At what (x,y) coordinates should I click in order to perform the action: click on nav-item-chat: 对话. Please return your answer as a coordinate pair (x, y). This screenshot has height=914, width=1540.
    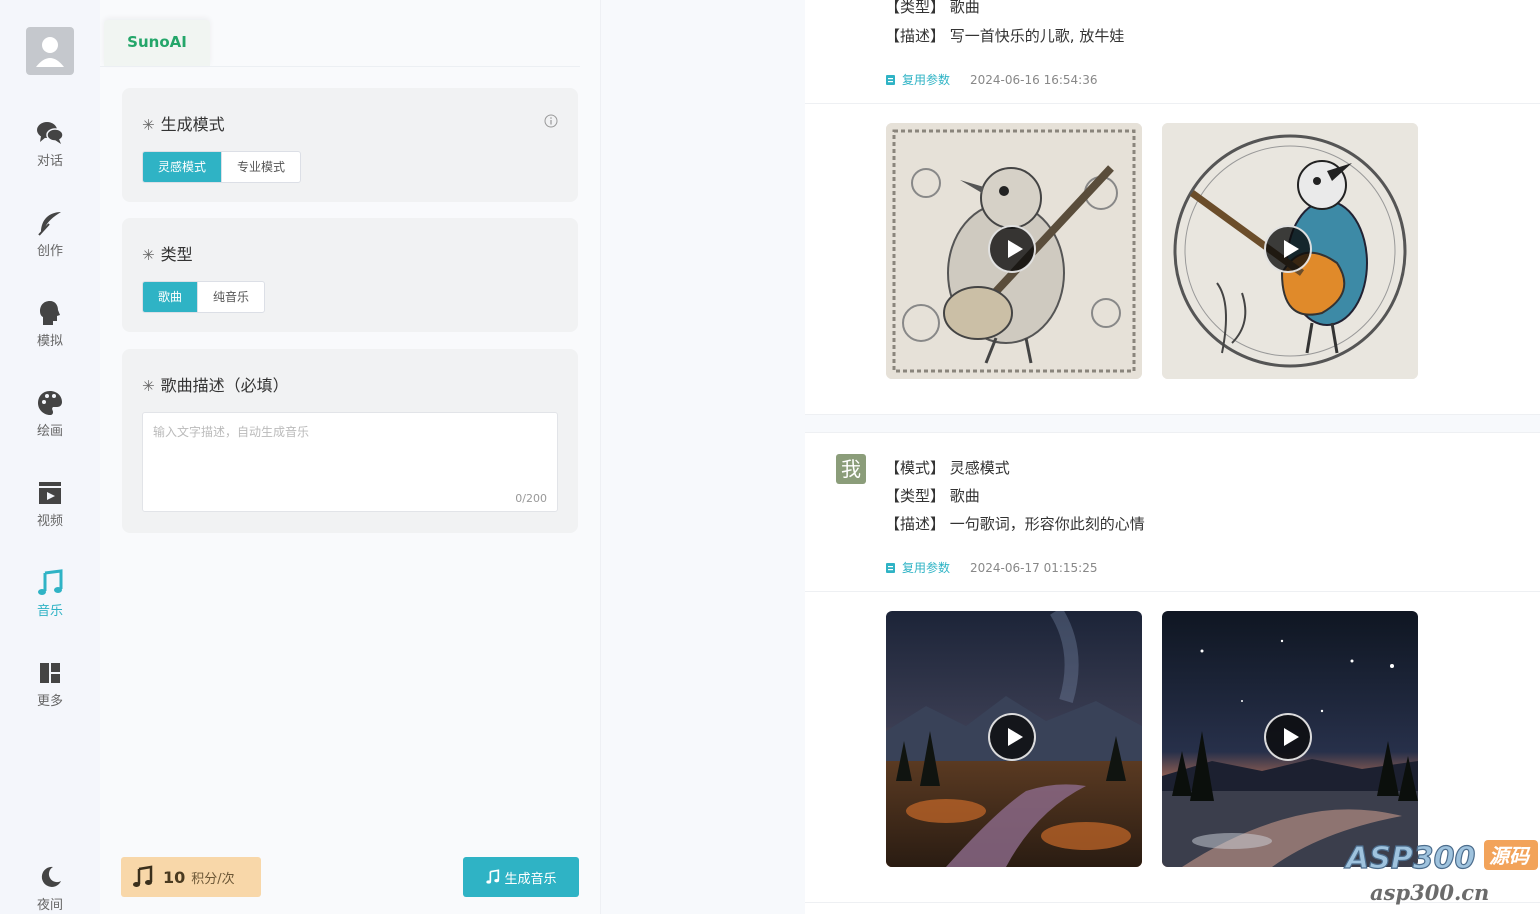
    Looking at the image, I should click on (50, 143).